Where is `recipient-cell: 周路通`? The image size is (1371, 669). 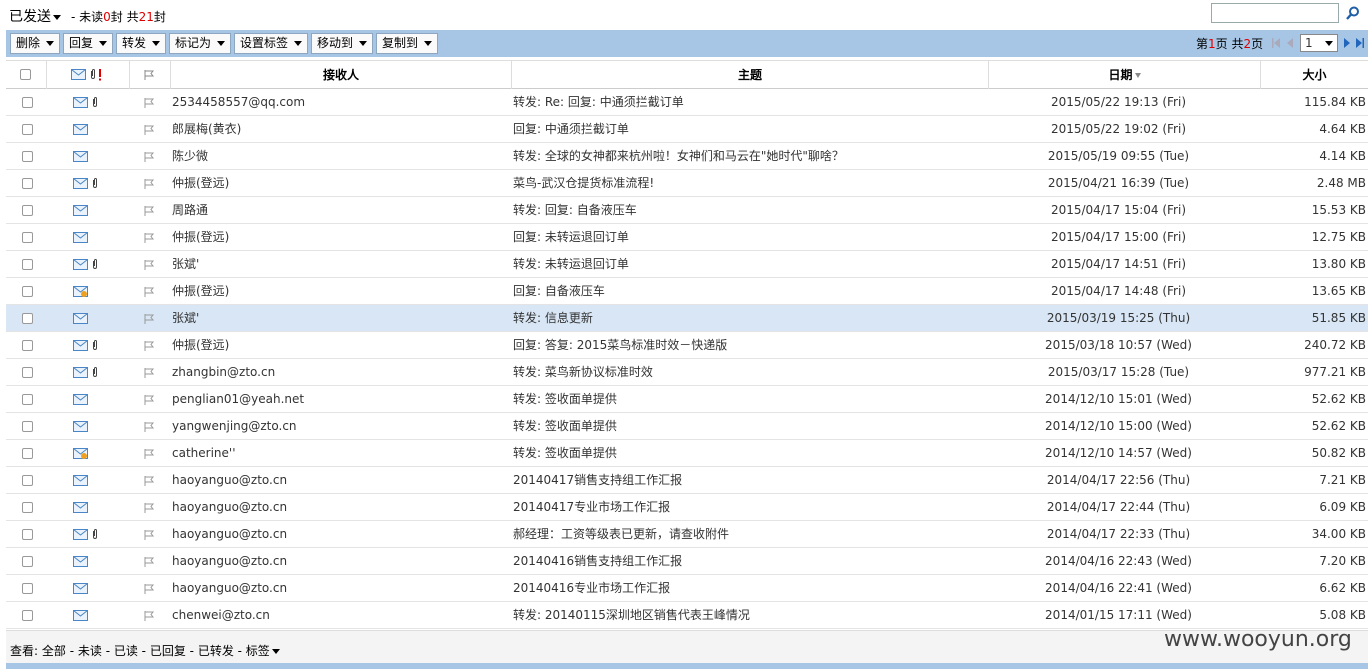 recipient-cell: 周路通 is located at coordinates (340, 210).